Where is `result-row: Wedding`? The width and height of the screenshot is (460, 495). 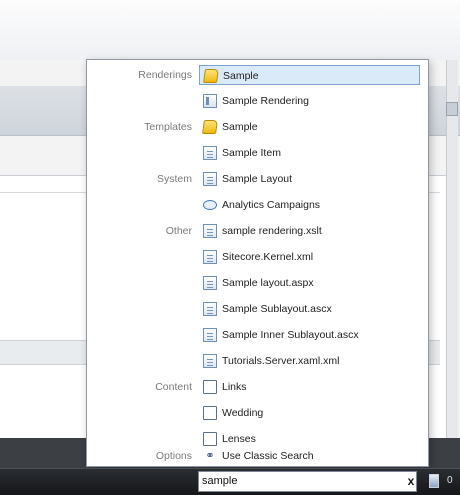 result-row: Wedding is located at coordinates (257, 413).